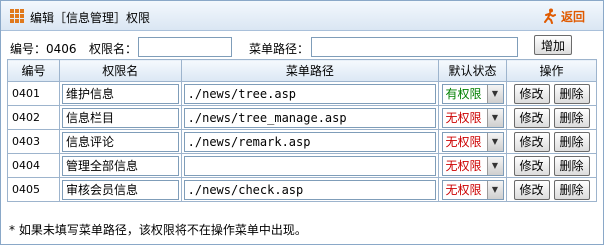  What do you see at coordinates (551, 70) in the screenshot?
I see `header-actions: 操作` at bounding box center [551, 70].